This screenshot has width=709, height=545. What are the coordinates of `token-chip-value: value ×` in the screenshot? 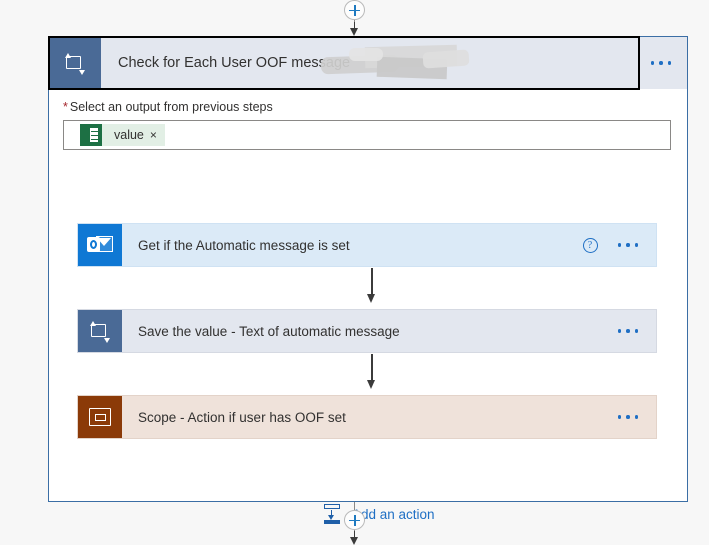 It's located at (122, 135).